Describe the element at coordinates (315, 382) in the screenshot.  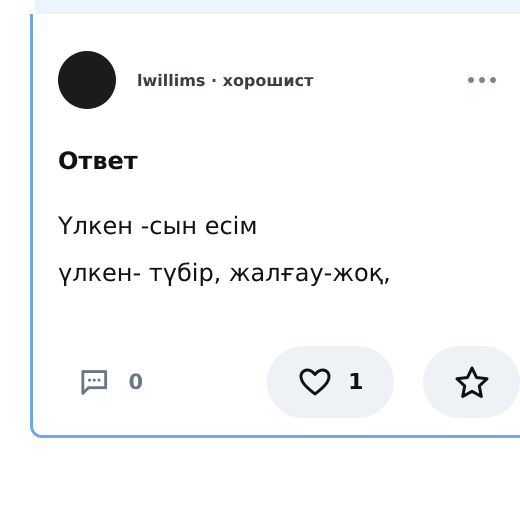
I see `heart-icon` at that location.